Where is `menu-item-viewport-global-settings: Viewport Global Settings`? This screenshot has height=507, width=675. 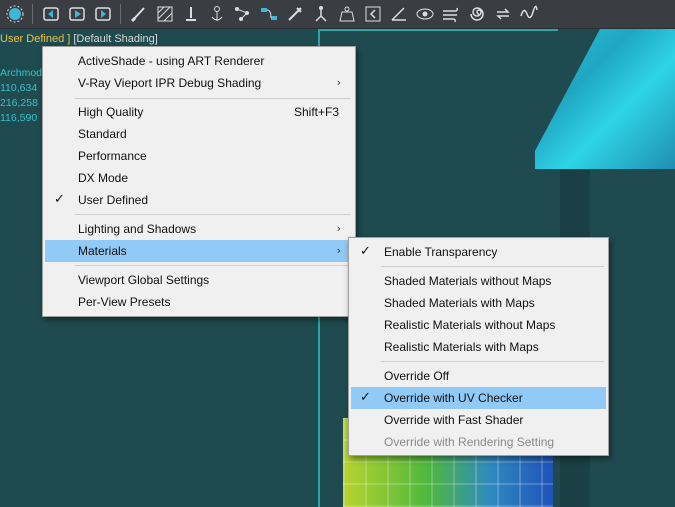 menu-item-viewport-global-settings: Viewport Global Settings is located at coordinates (199, 280).